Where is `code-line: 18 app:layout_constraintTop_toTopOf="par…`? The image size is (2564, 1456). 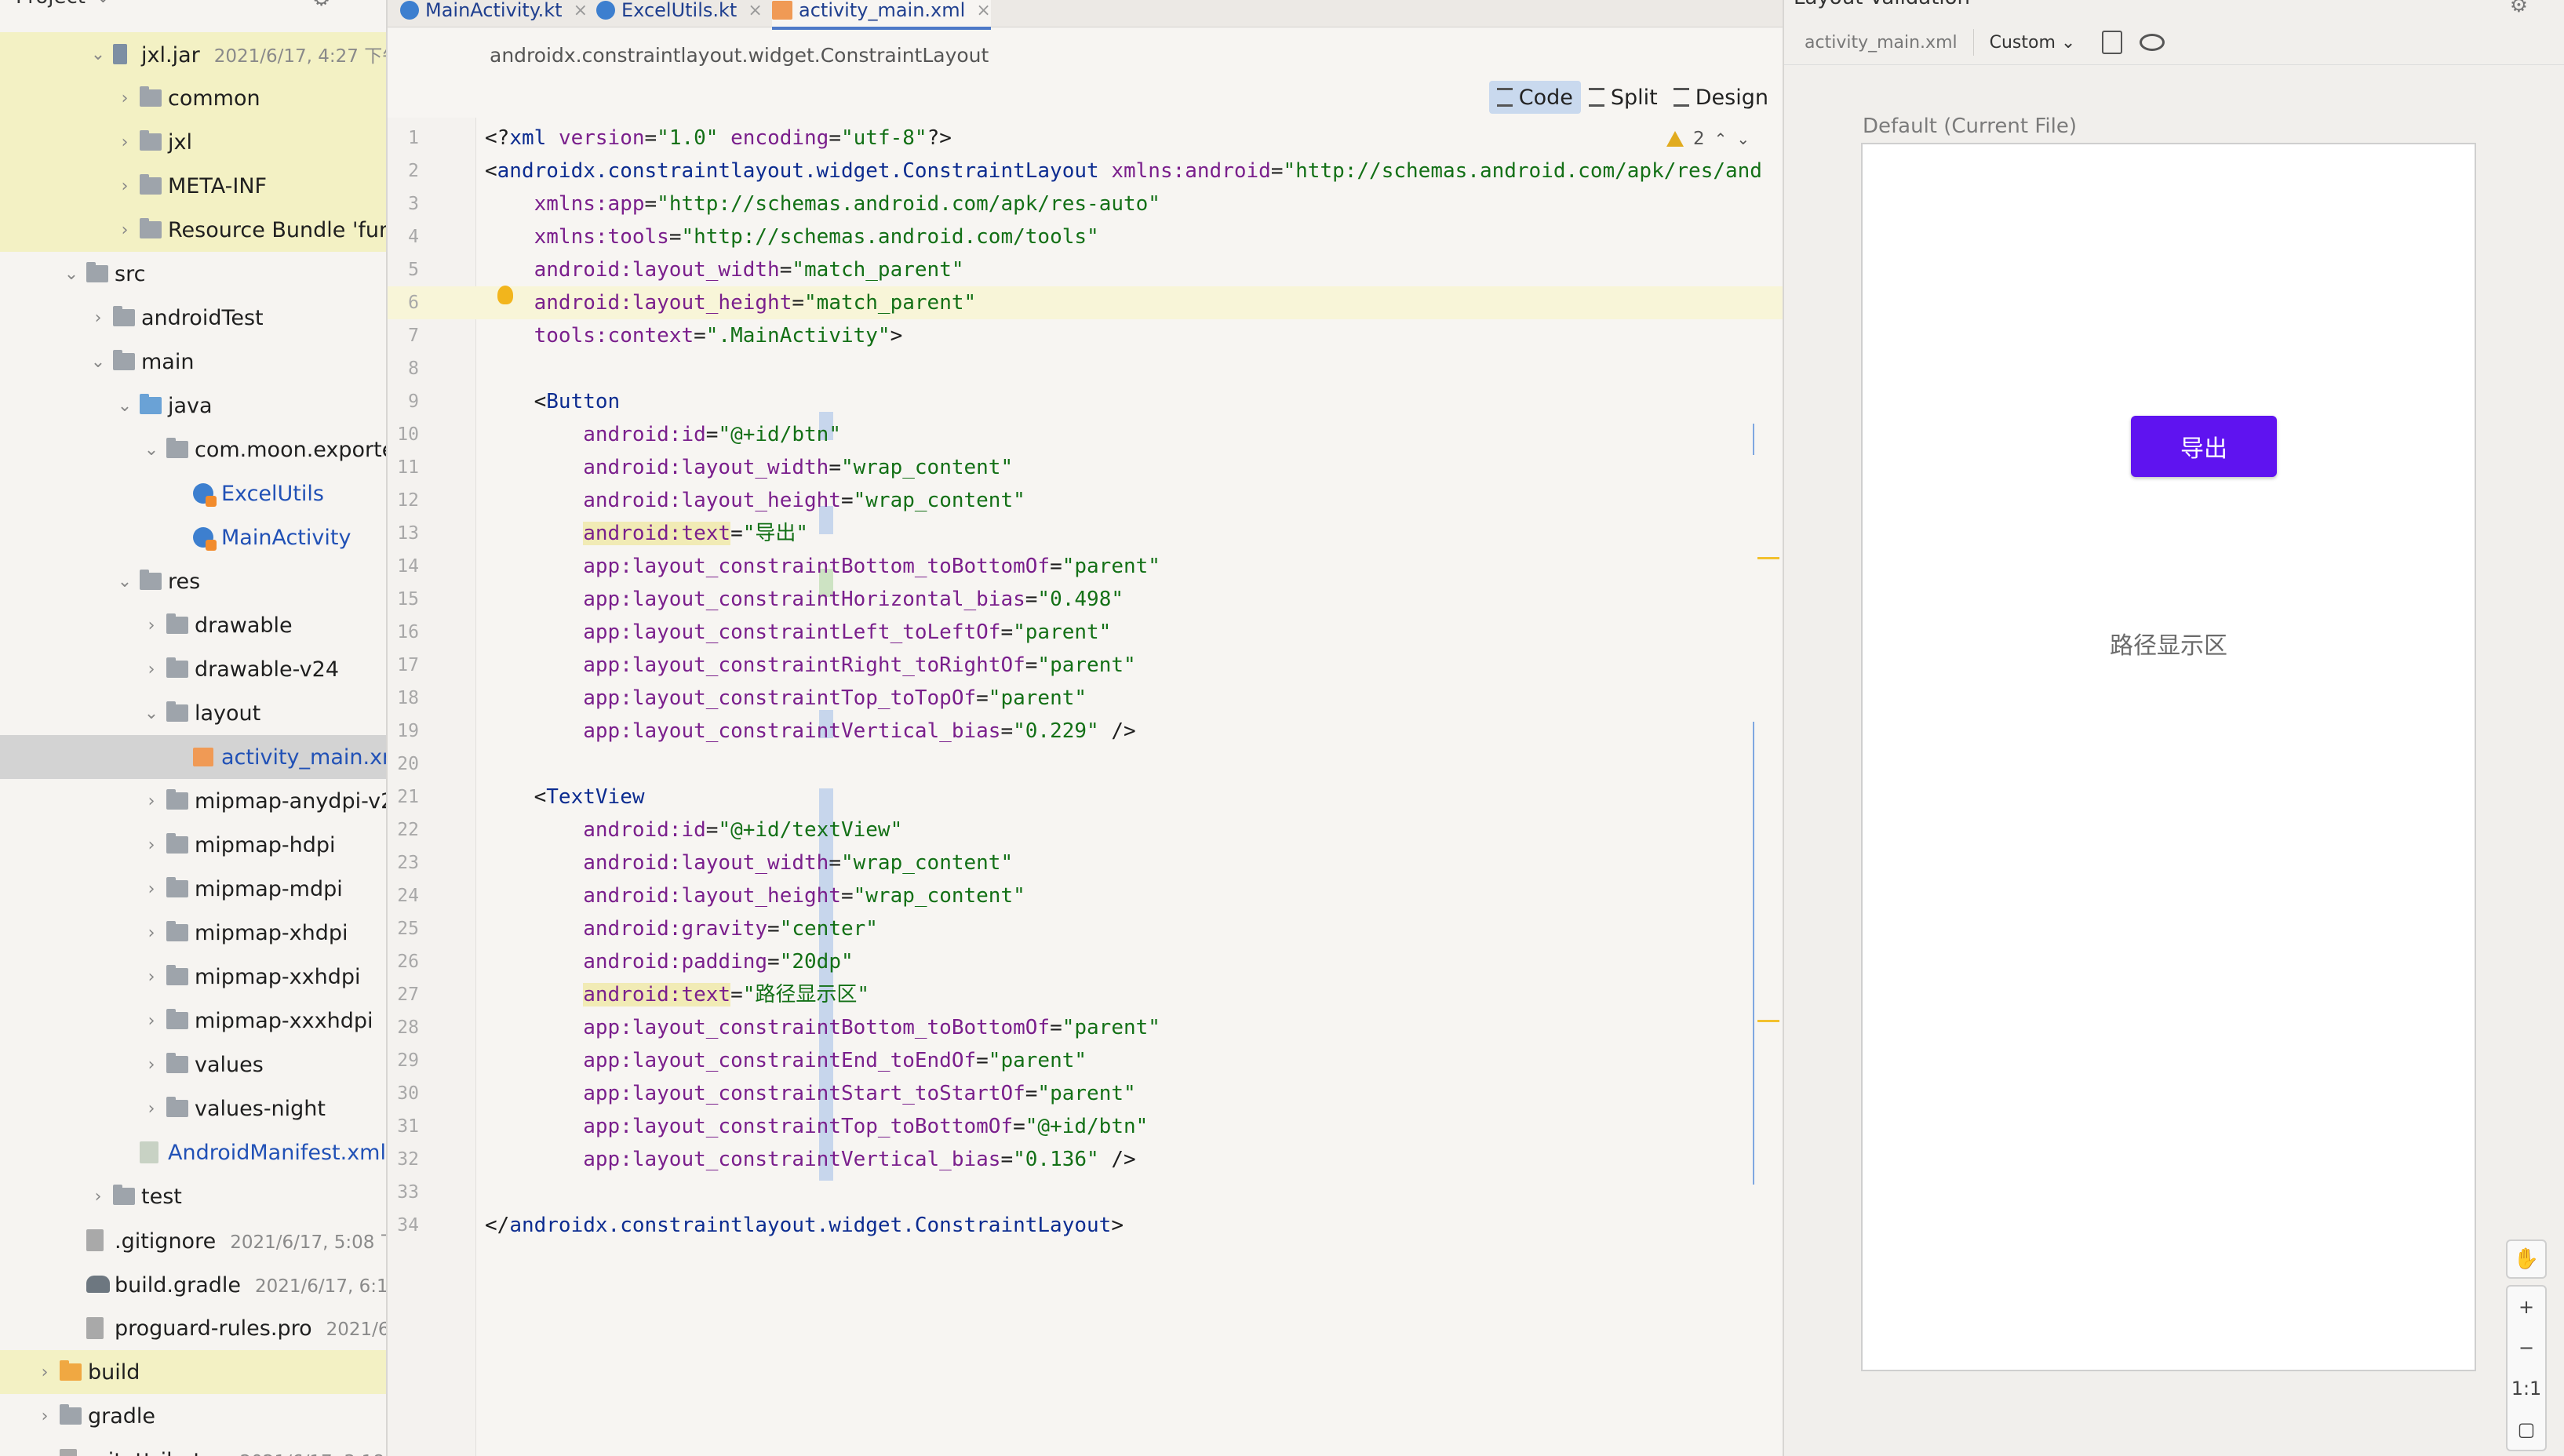 code-line: 18 app:layout_constraintTop_toTopOf="par… is located at coordinates (1085, 698).